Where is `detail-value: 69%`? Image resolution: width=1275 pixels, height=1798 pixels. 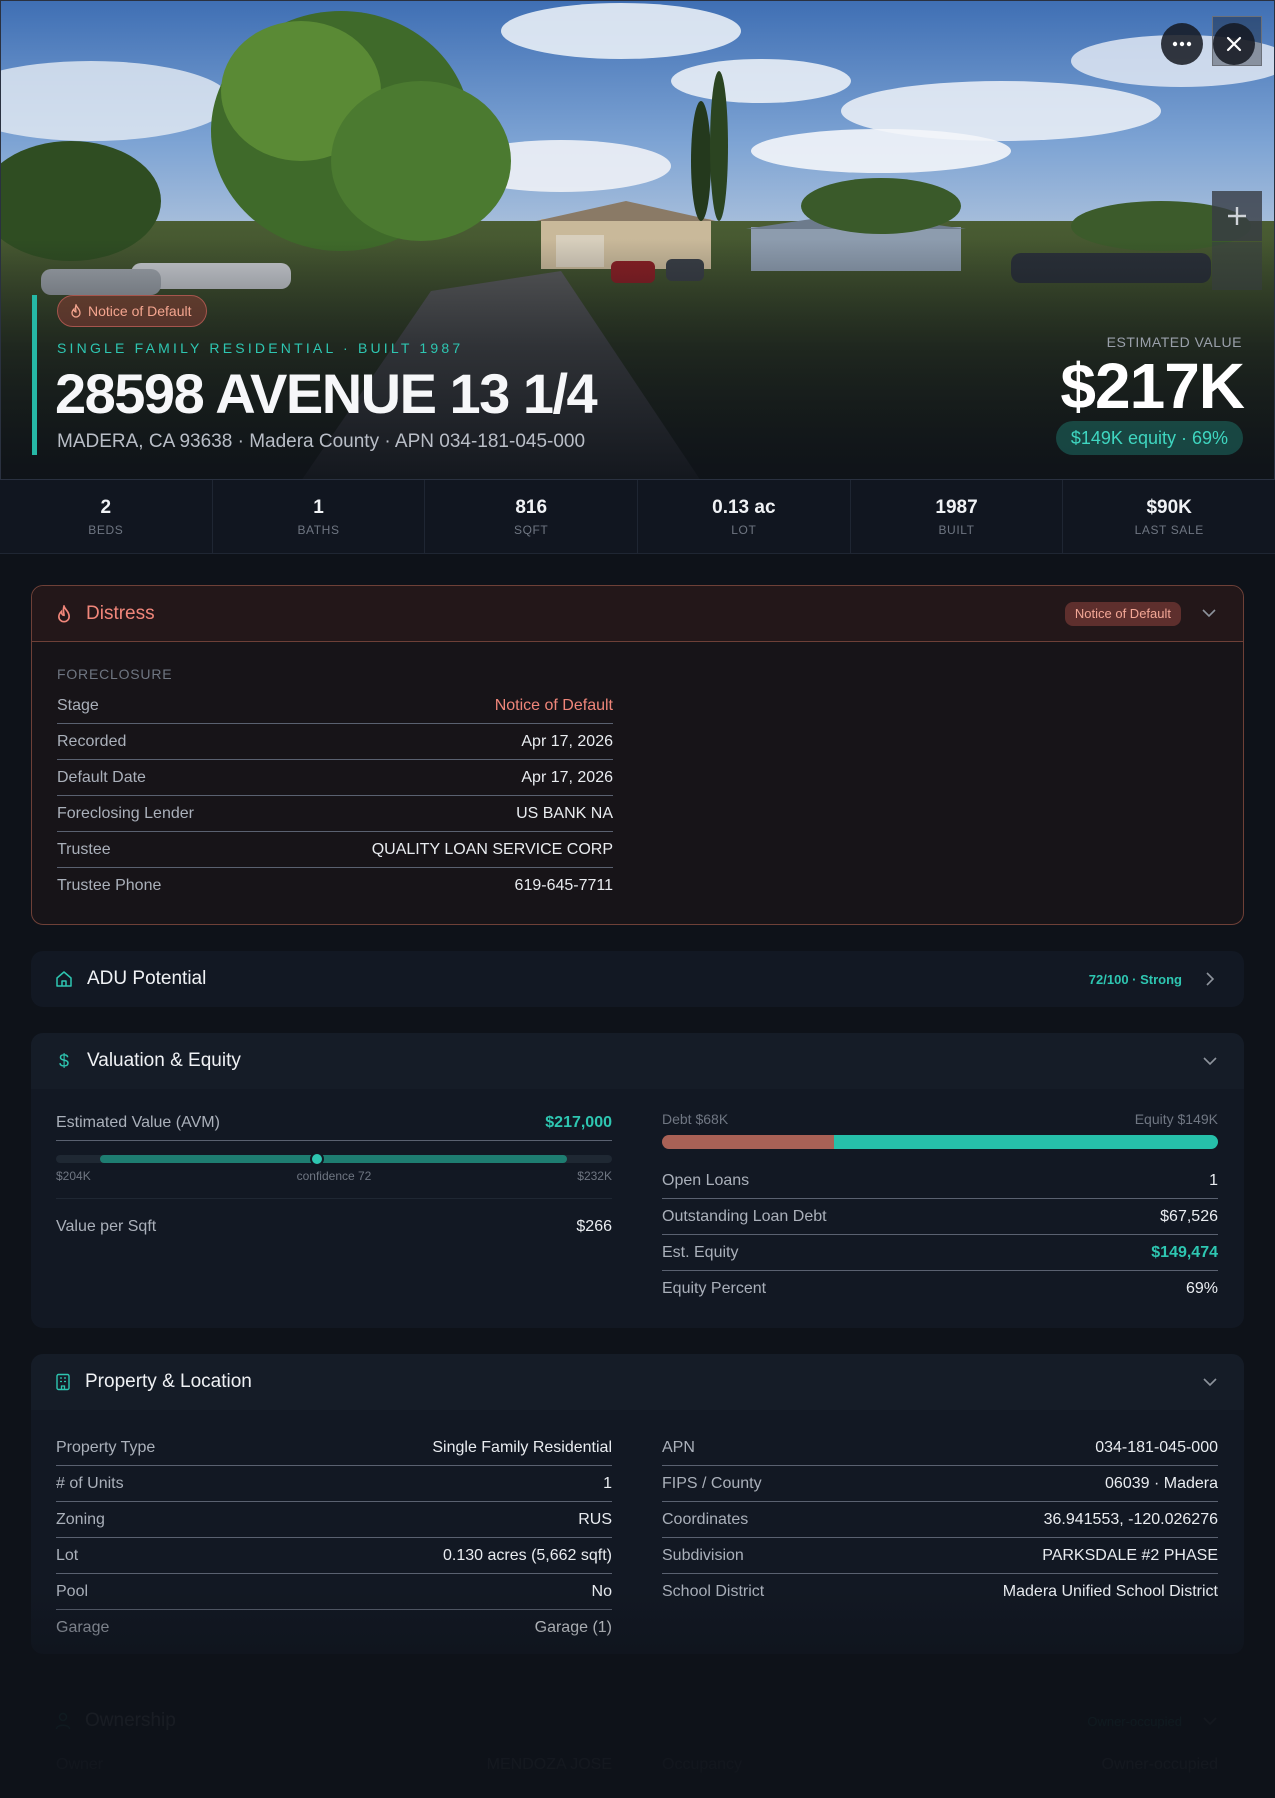
detail-value: 69% is located at coordinates (1201, 1288).